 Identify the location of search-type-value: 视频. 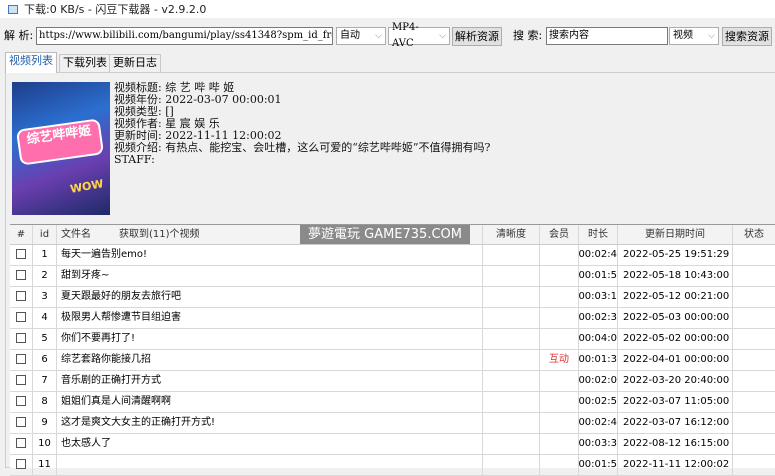
(683, 35).